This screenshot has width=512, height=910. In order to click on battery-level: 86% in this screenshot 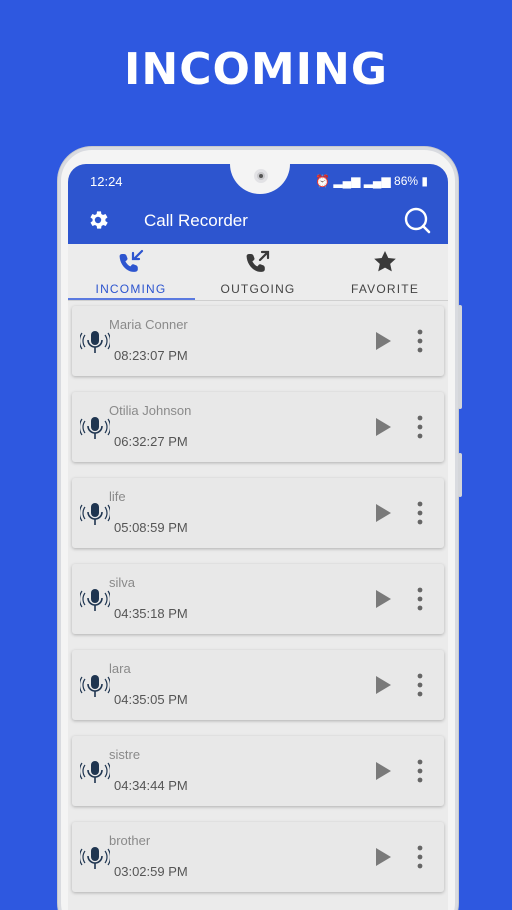, I will do `click(406, 181)`.